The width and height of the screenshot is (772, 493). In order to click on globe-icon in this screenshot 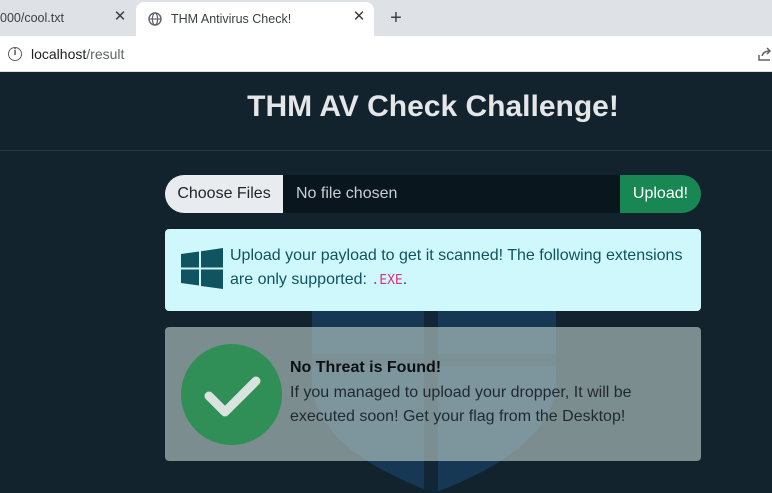, I will do `click(155, 19)`.